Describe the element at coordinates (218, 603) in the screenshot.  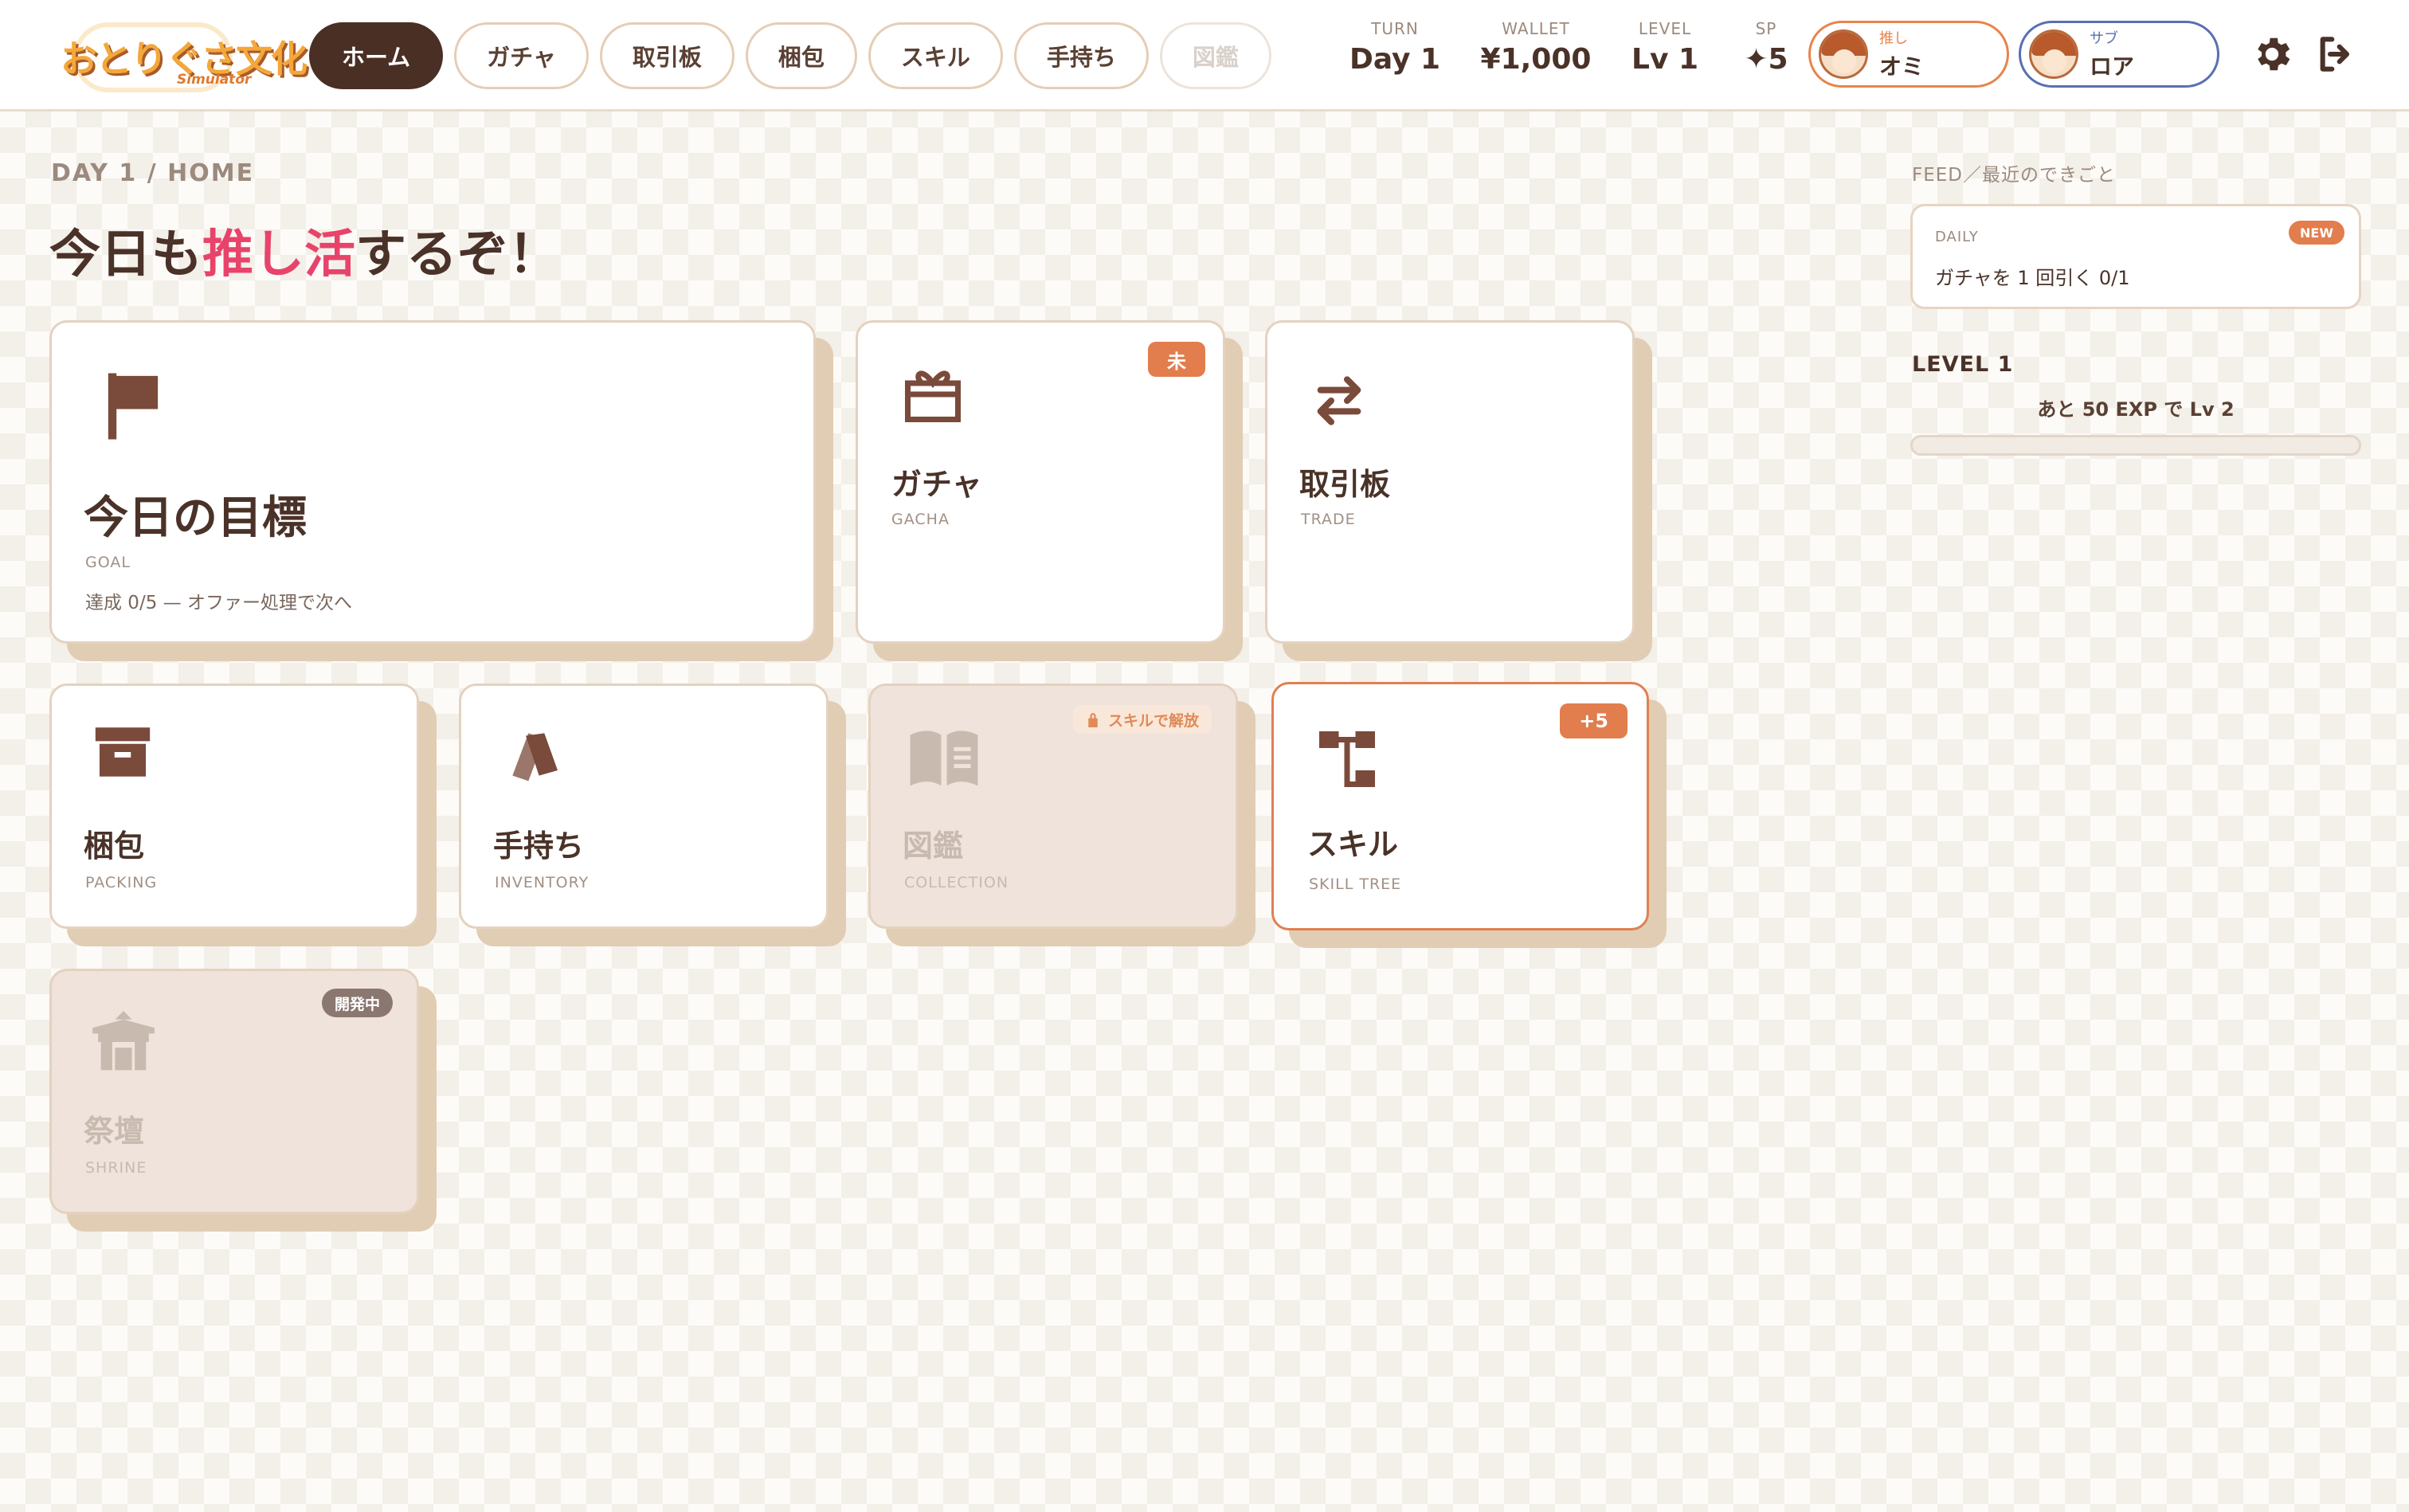
I see `goal-progress: 達成 0/5 — オファー処理で次へ` at that location.